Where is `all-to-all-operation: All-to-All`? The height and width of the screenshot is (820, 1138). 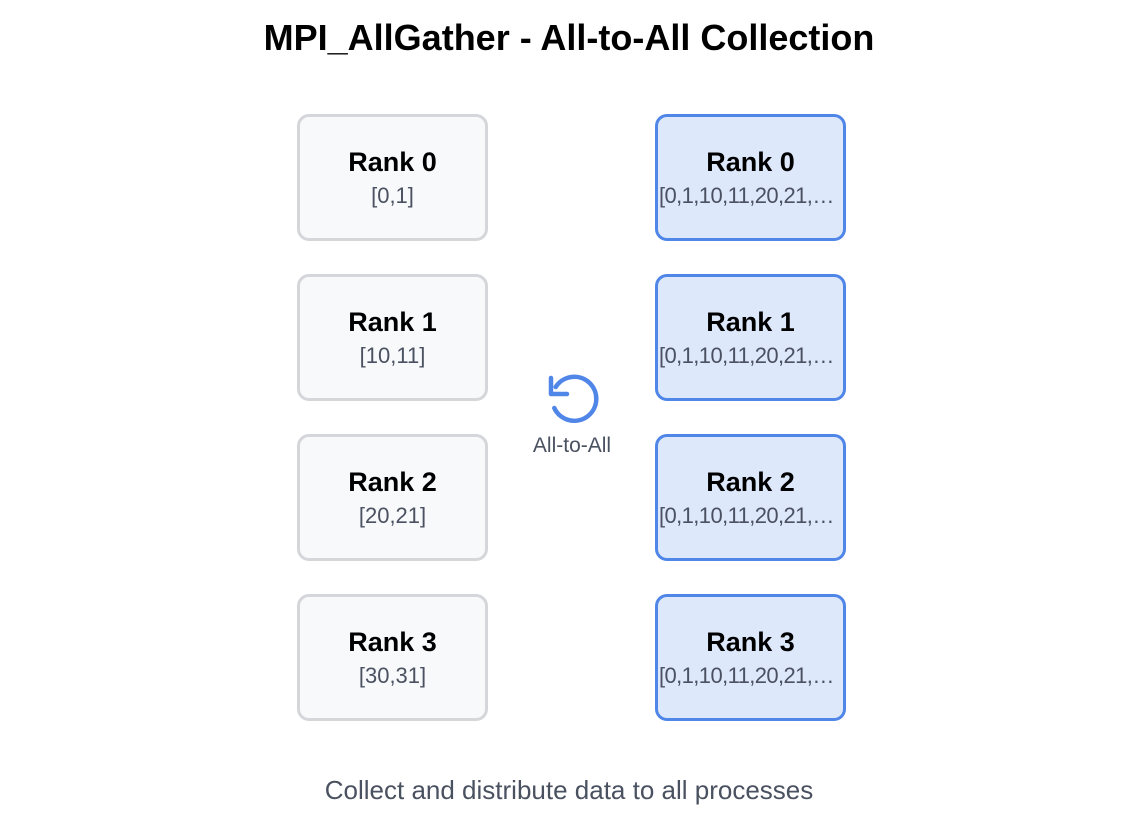 all-to-all-operation: All-to-All is located at coordinates (572, 416).